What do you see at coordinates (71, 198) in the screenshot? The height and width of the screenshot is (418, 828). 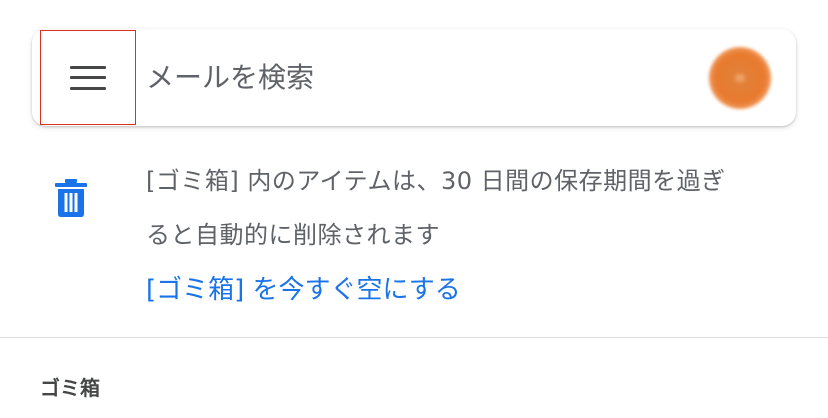 I see `trash-icon` at bounding box center [71, 198].